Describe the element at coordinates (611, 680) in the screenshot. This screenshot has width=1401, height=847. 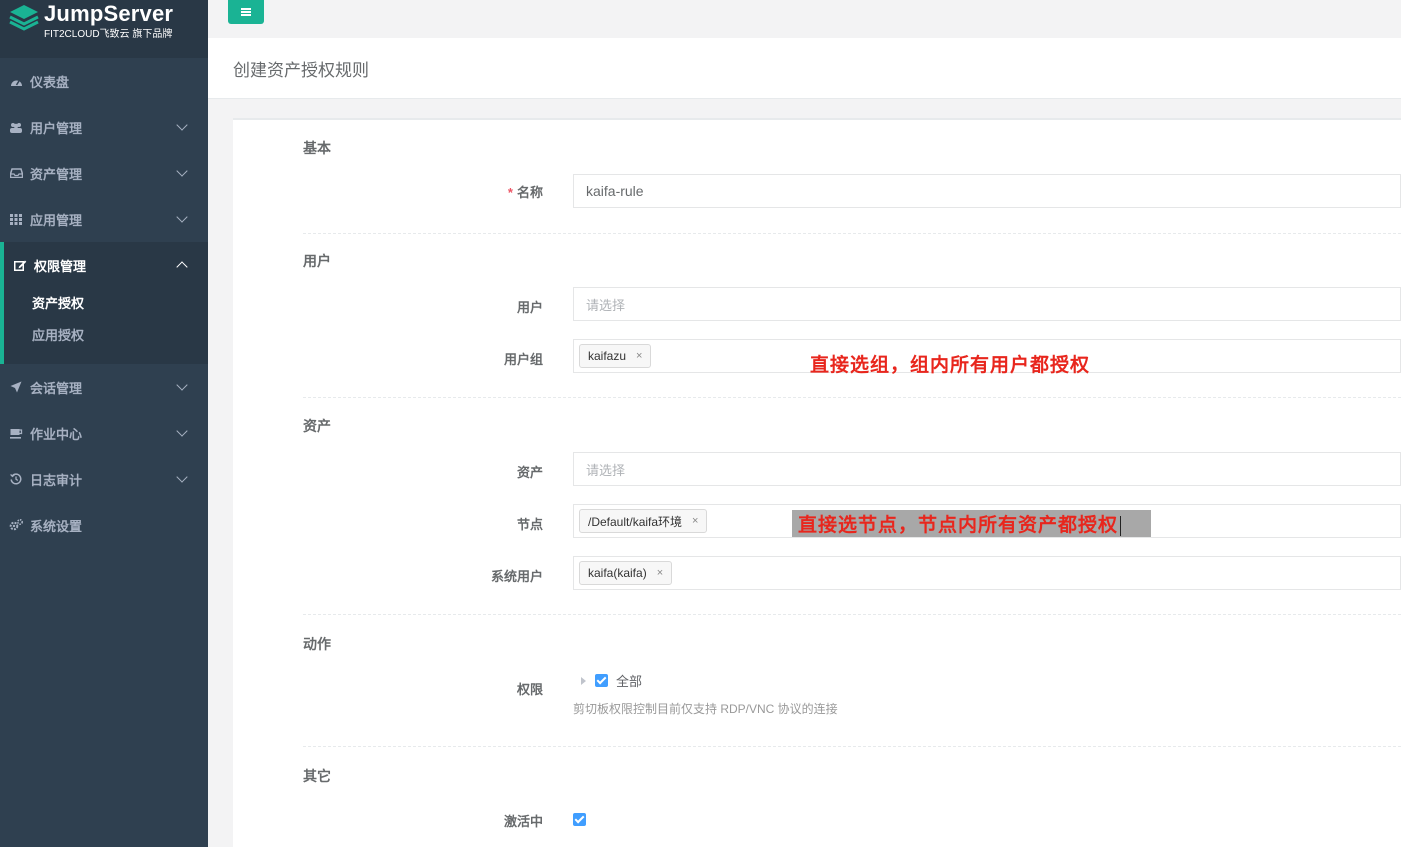
I see `permission-tree: 全部` at that location.